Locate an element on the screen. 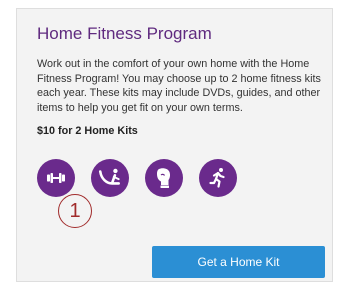 Image resolution: width=338 pixels, height=290 pixels. dumbbell-icon is located at coordinates (56, 178).